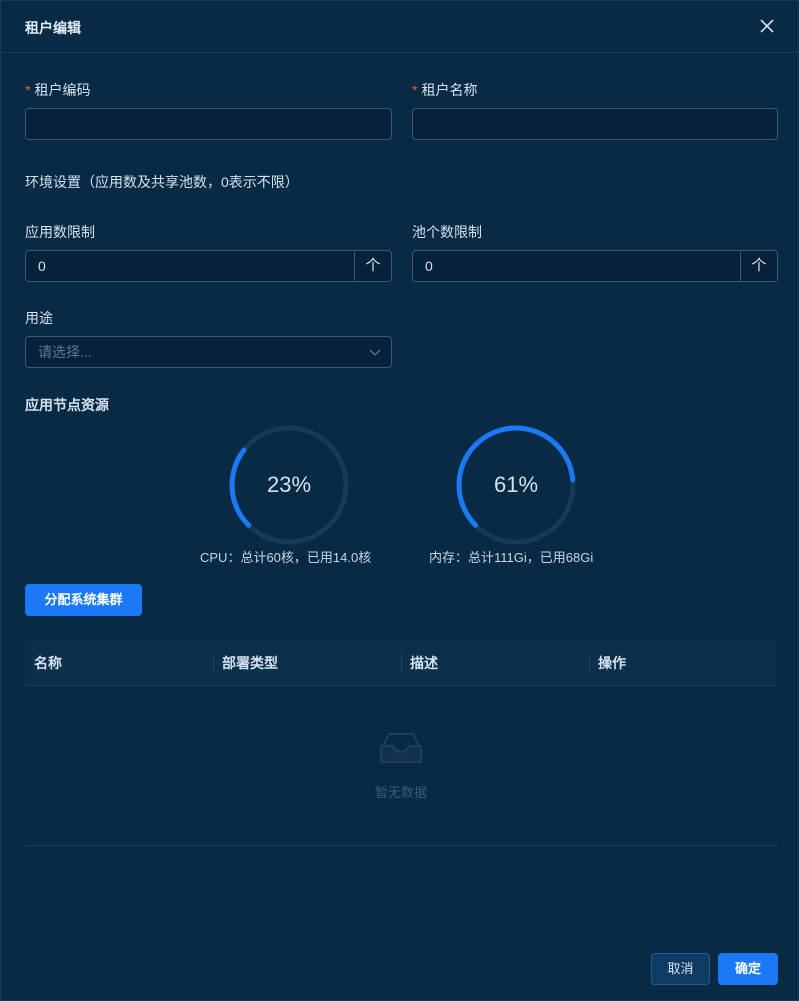  Describe the element at coordinates (208, 266) in the screenshot. I see `app-limit-input: 0 个` at that location.